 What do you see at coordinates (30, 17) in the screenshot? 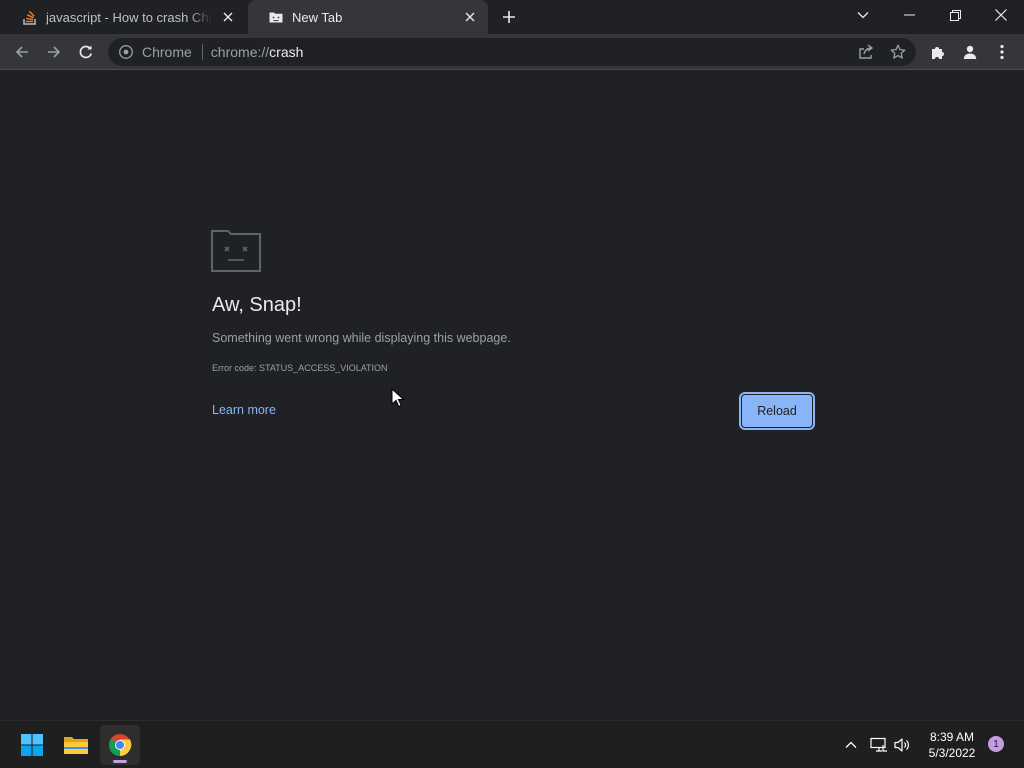
I see `stackoverflow-icon` at bounding box center [30, 17].